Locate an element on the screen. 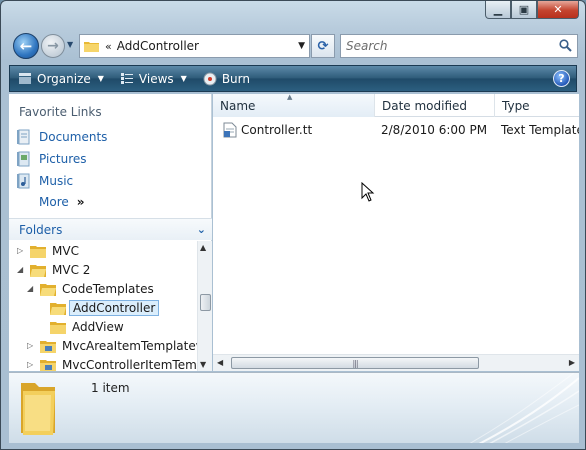  scroll-right-icon: ▶ is located at coordinates (572, 362).